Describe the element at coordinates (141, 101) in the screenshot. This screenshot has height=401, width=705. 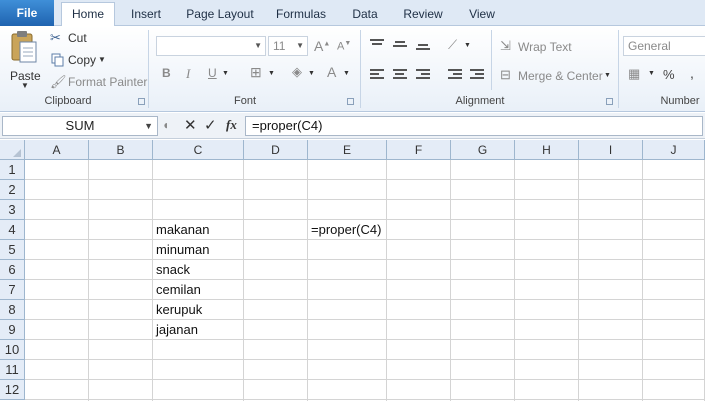
I see `clipboard-dialog-launcher` at that location.